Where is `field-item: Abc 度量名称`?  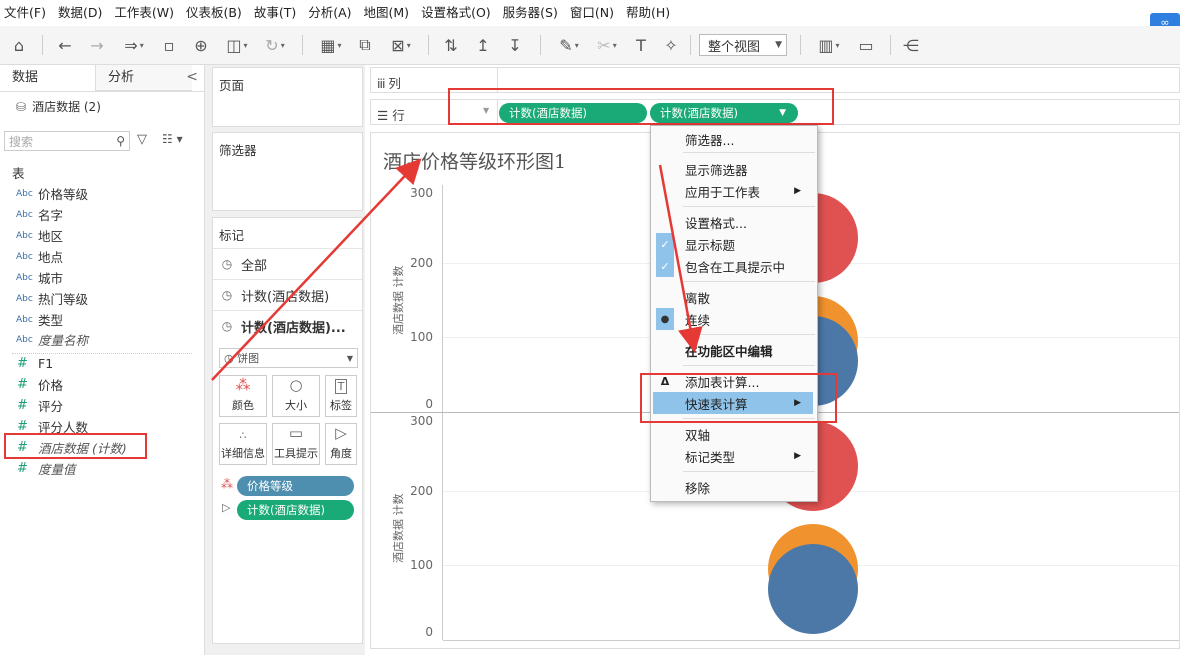
field-item: Abc 度量名称 is located at coordinates (102, 339).